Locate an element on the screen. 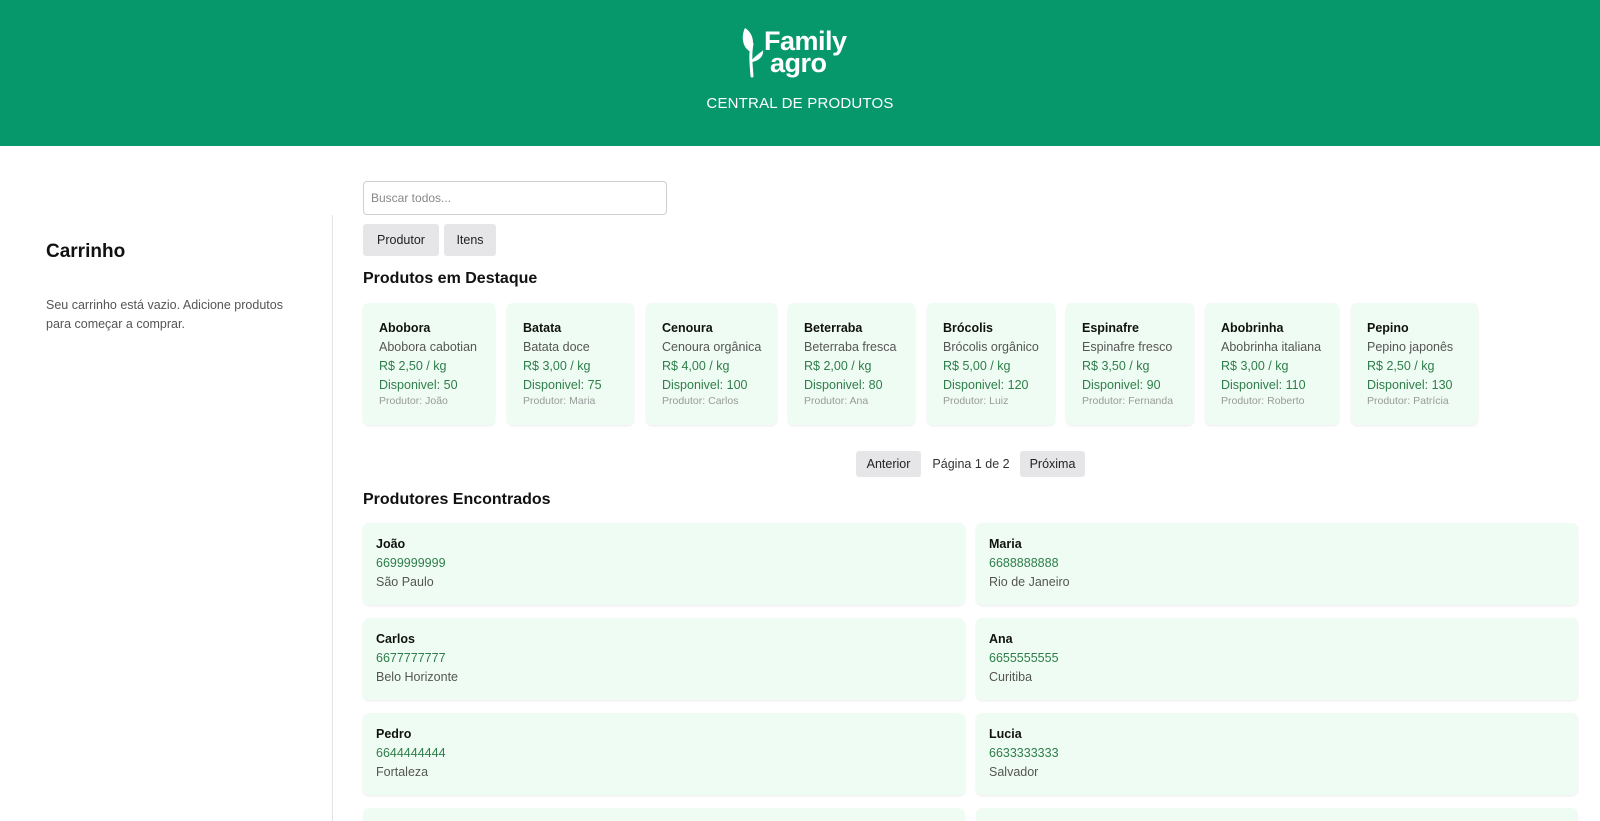  producer-name: Maria is located at coordinates (1005, 544).